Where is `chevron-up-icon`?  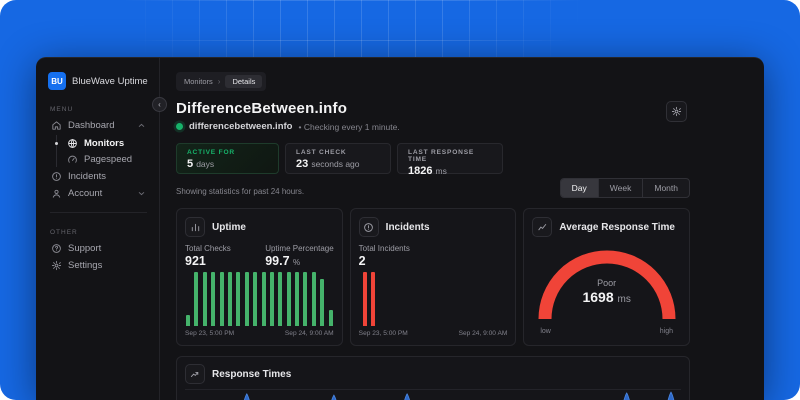
chevron-up-icon is located at coordinates (141, 125).